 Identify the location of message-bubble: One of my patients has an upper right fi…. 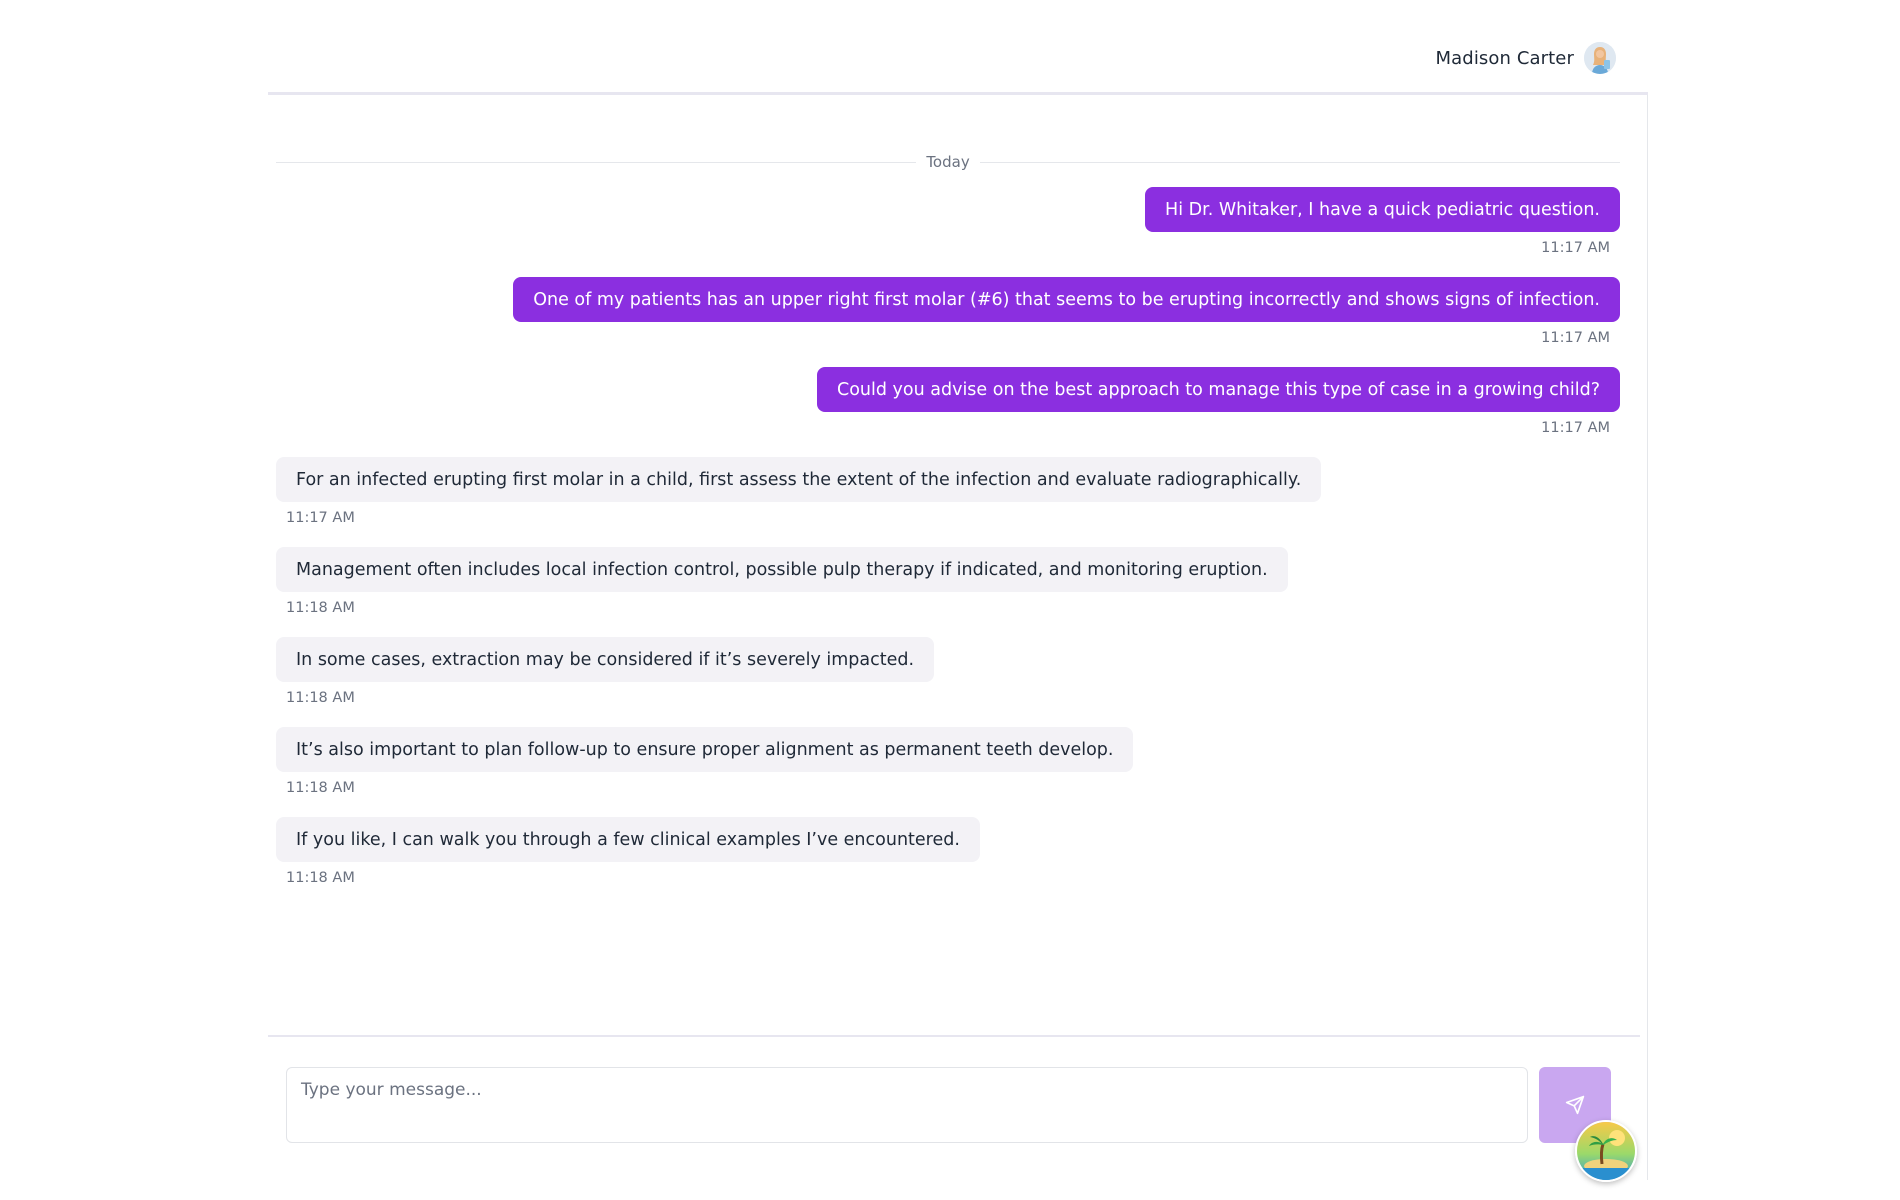
(1066, 299).